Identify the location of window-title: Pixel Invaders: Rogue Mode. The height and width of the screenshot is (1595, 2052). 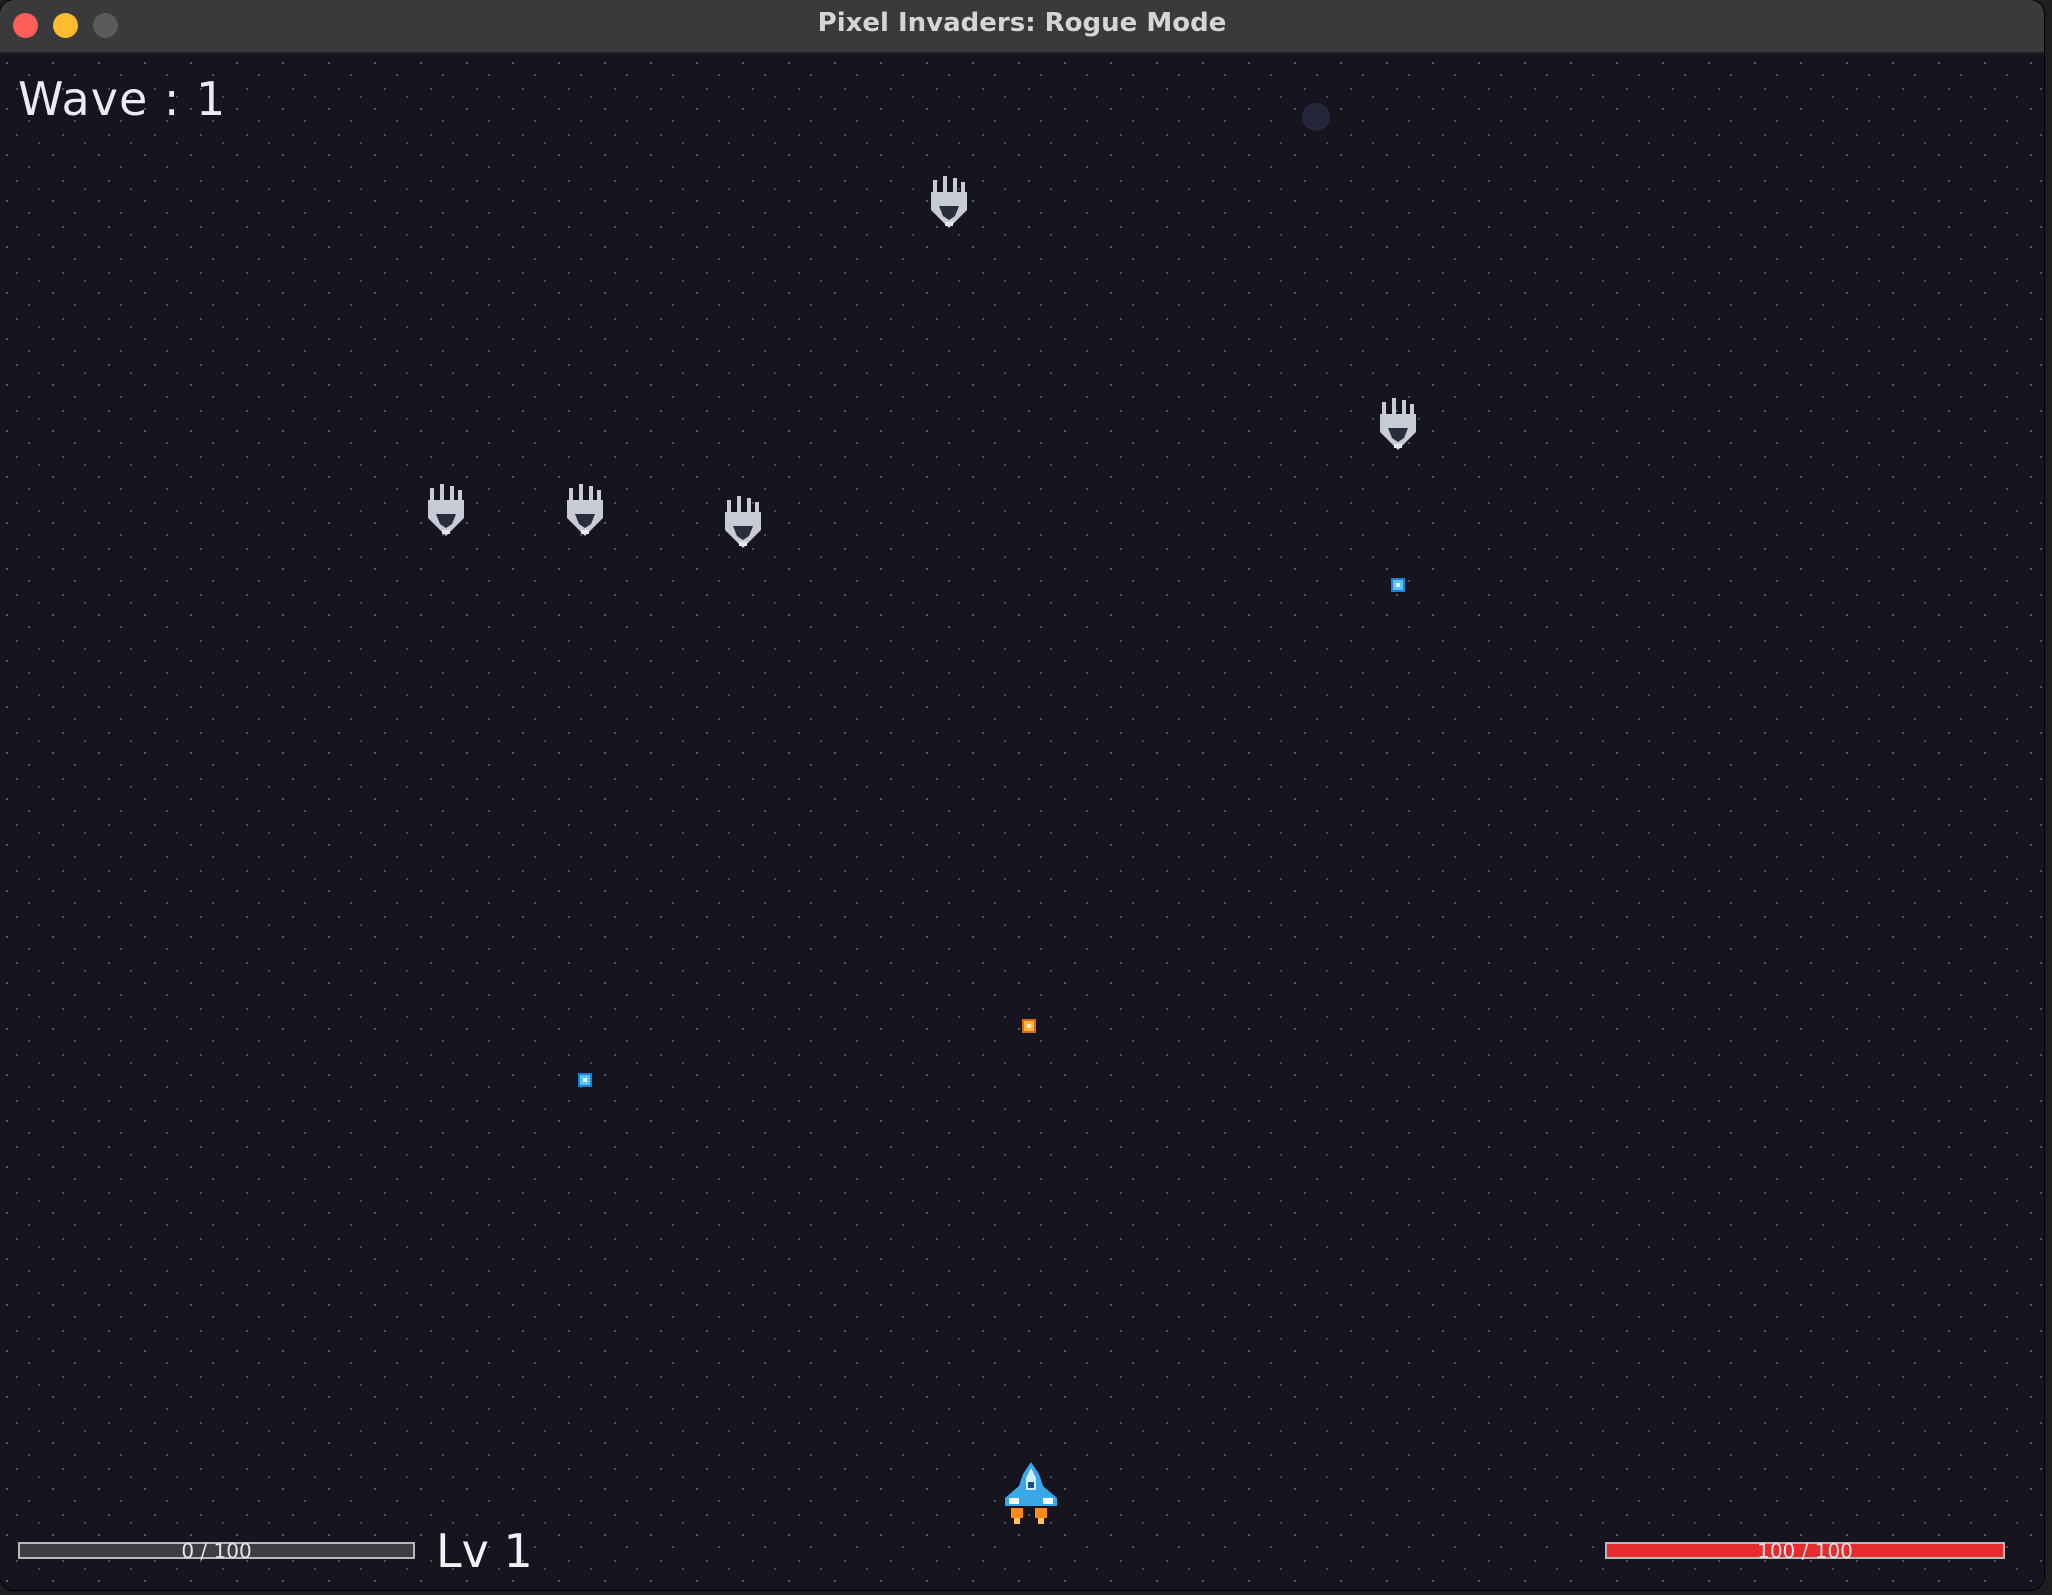
(1022, 23).